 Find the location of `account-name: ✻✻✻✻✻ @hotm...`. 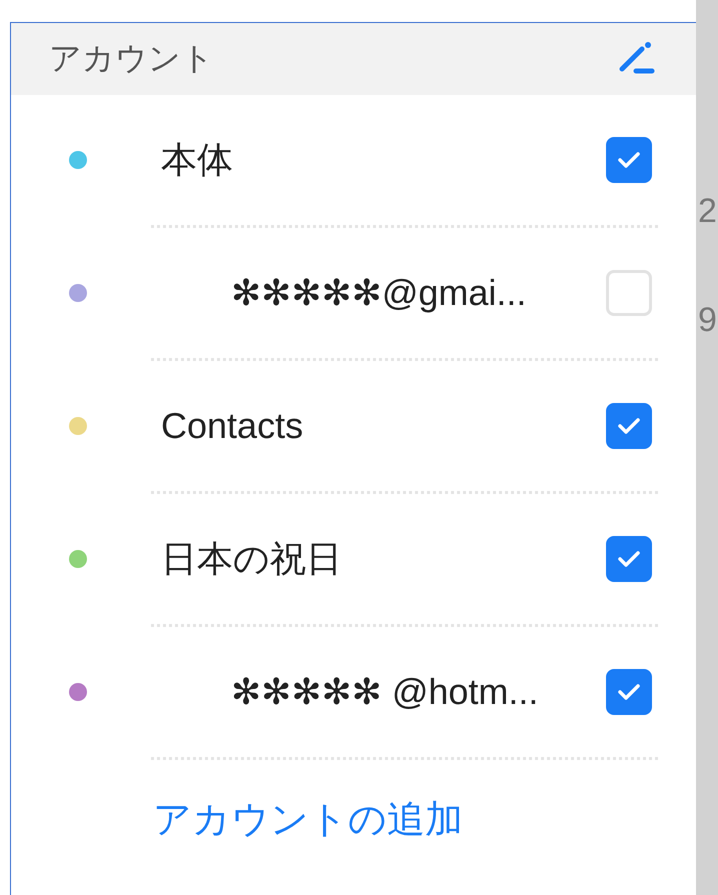

account-name: ✻✻✻✻✻ @hotm... is located at coordinates (385, 692).